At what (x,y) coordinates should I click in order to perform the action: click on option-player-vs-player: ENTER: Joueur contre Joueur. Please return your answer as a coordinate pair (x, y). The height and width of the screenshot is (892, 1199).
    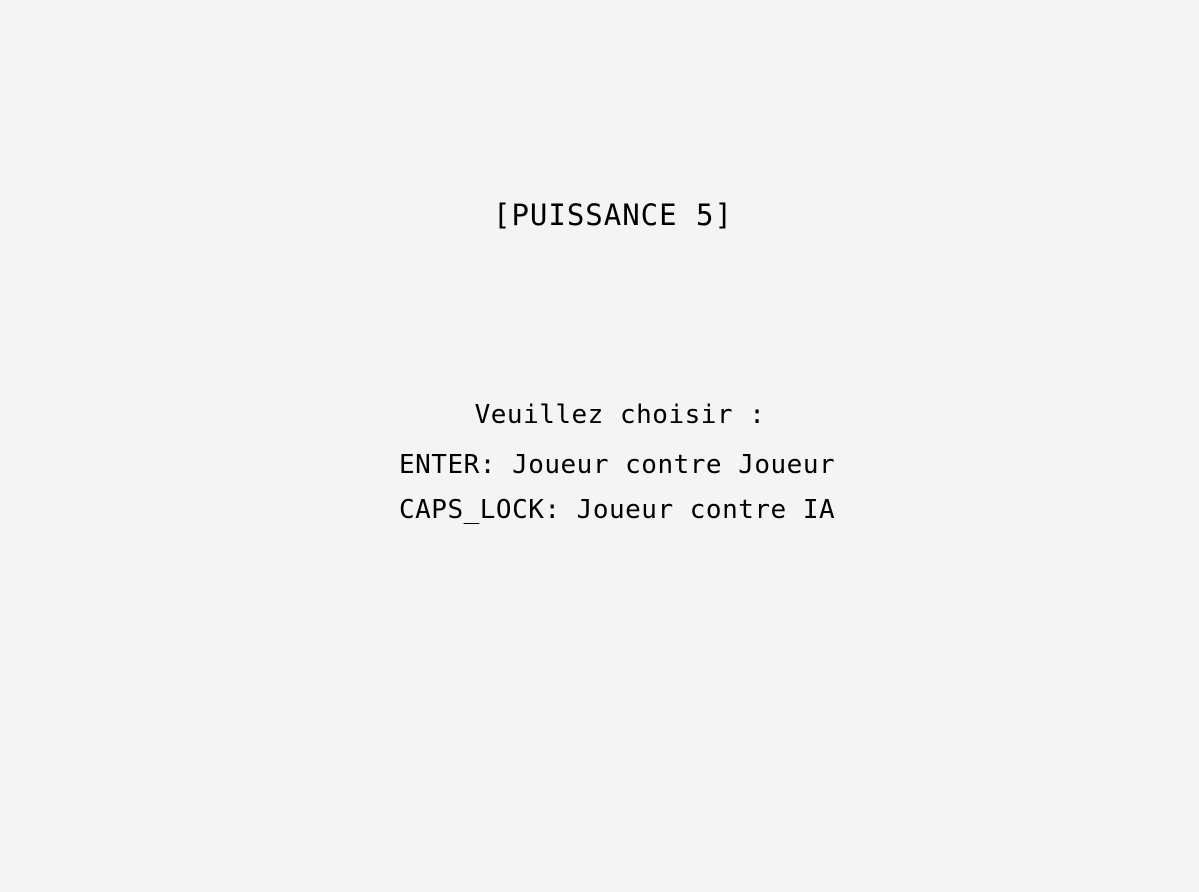
    Looking at the image, I should click on (617, 465).